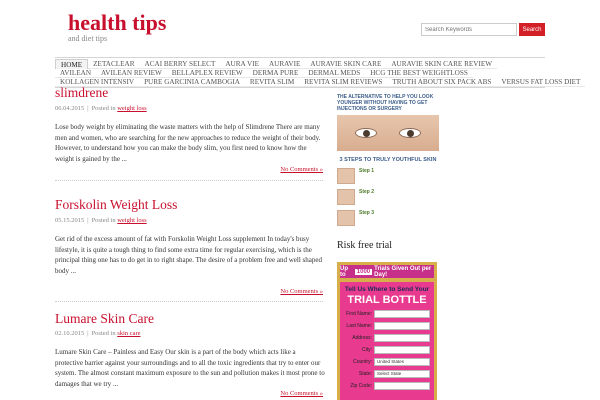  Describe the element at coordinates (532, 29) in the screenshot. I see `search-button: Search` at that location.